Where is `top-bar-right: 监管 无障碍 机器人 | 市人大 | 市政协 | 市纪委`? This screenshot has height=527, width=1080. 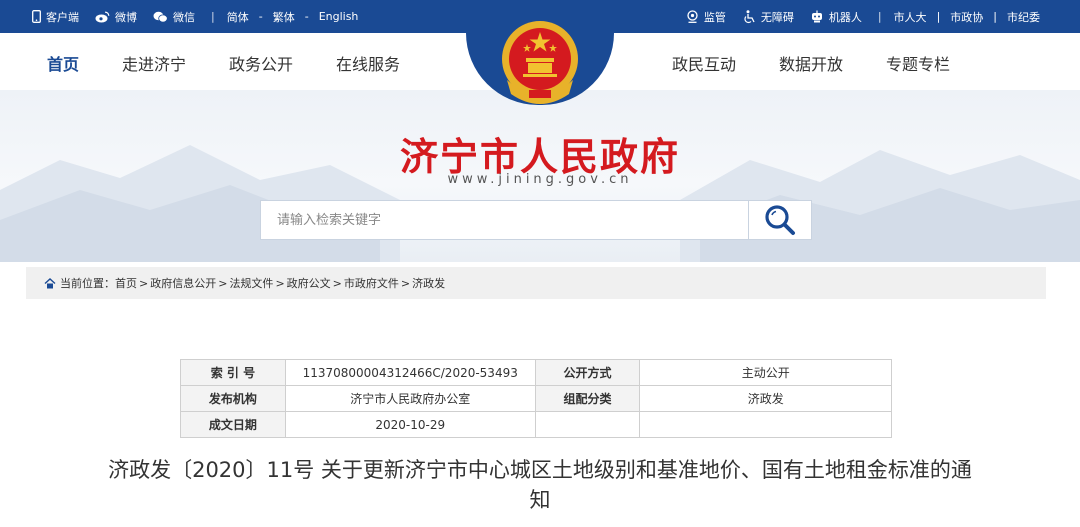
top-bar-right: 监管 无障碍 机器人 | 市人大 | 市政协 | 市纪委 is located at coordinates (863, 16).